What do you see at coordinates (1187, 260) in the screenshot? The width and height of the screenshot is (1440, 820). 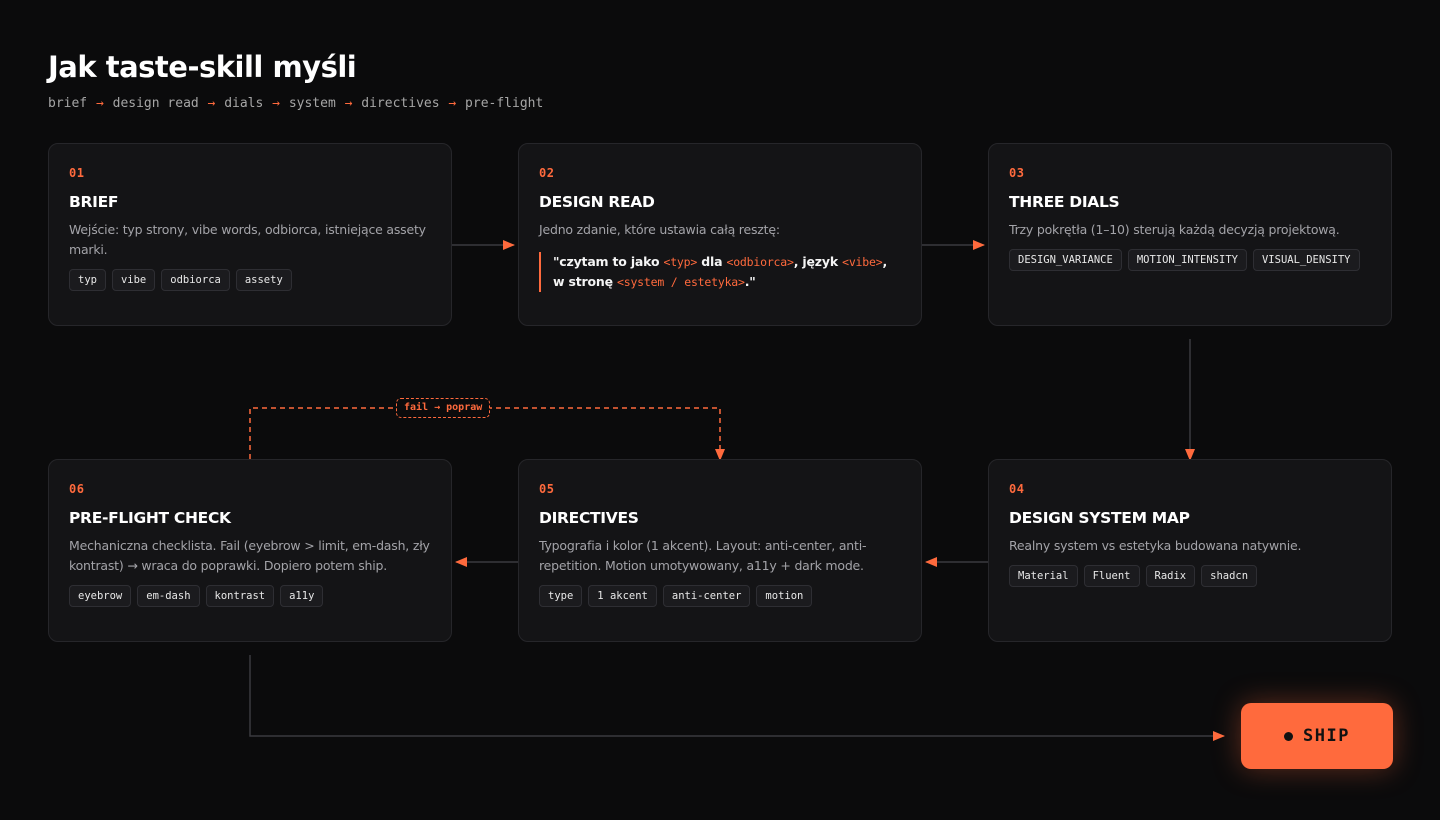 I see `tag: MOTION_INTENSITY` at bounding box center [1187, 260].